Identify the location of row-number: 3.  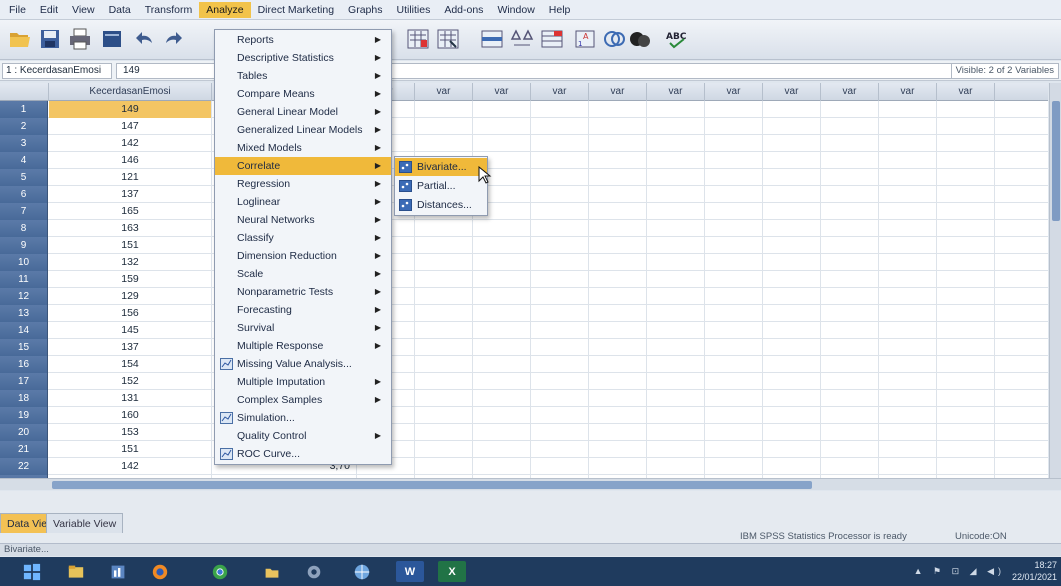
(24, 143).